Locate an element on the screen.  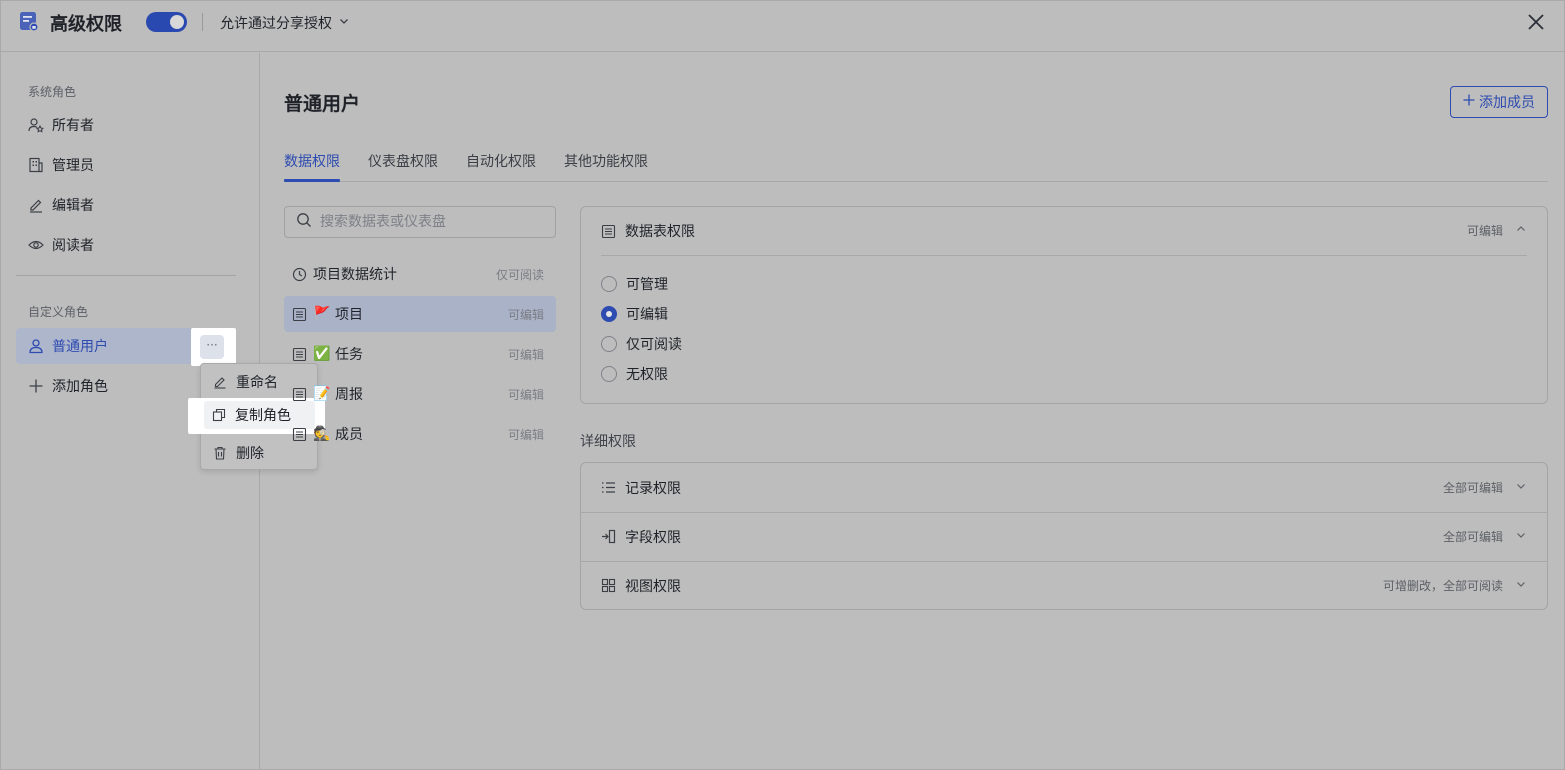
list-item-table: 🕵 成员 可编辑 is located at coordinates (420, 434).